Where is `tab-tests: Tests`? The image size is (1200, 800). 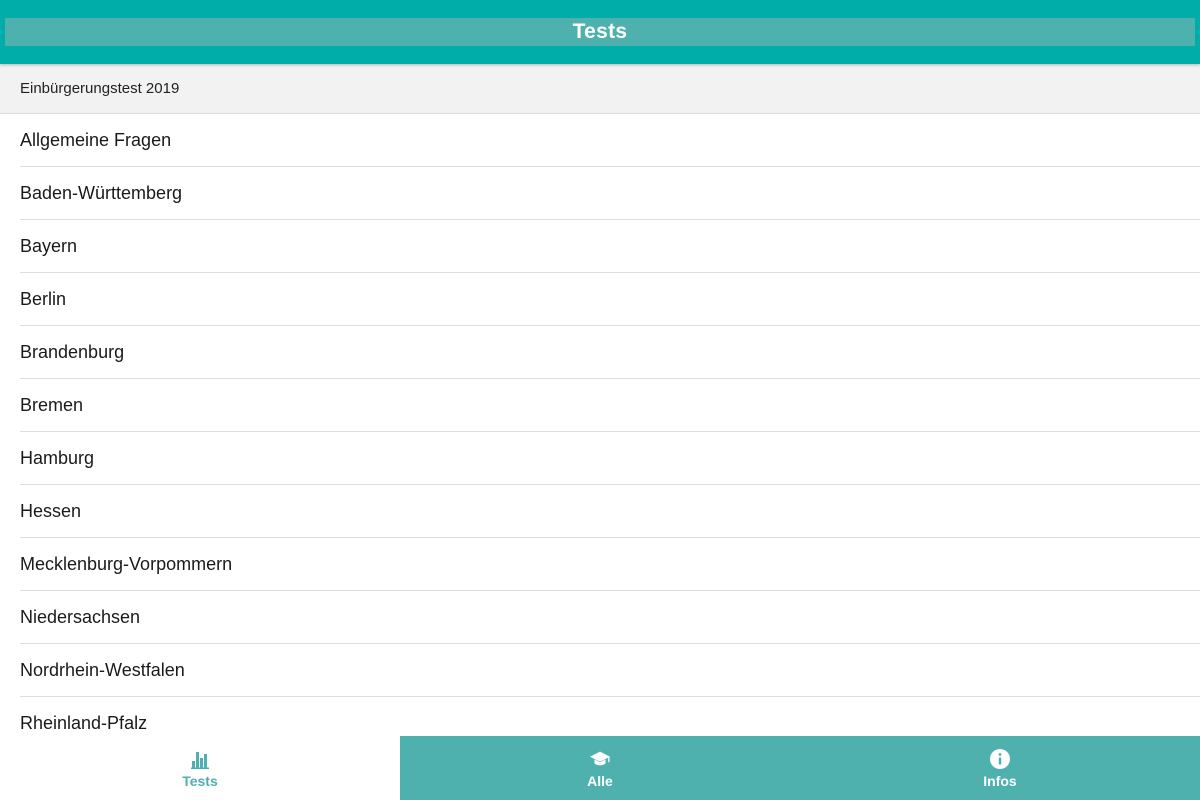
tab-tests: Tests is located at coordinates (200, 768).